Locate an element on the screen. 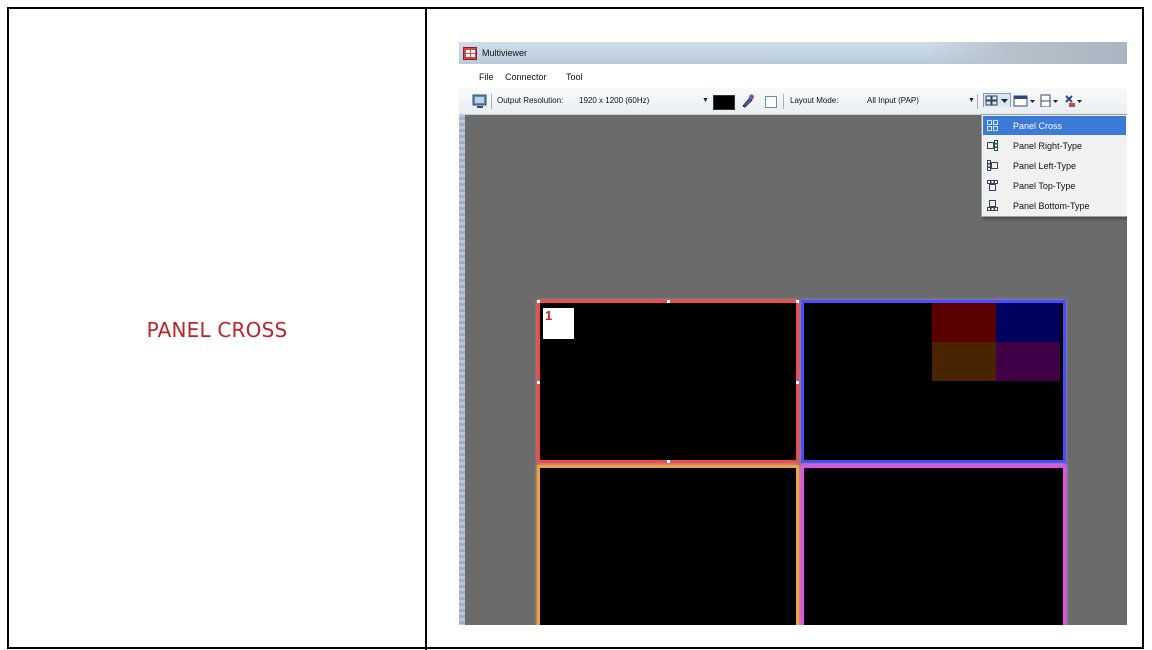 Image resolution: width=1152 pixels, height=650 pixels. color-picker-icon is located at coordinates (748, 101).